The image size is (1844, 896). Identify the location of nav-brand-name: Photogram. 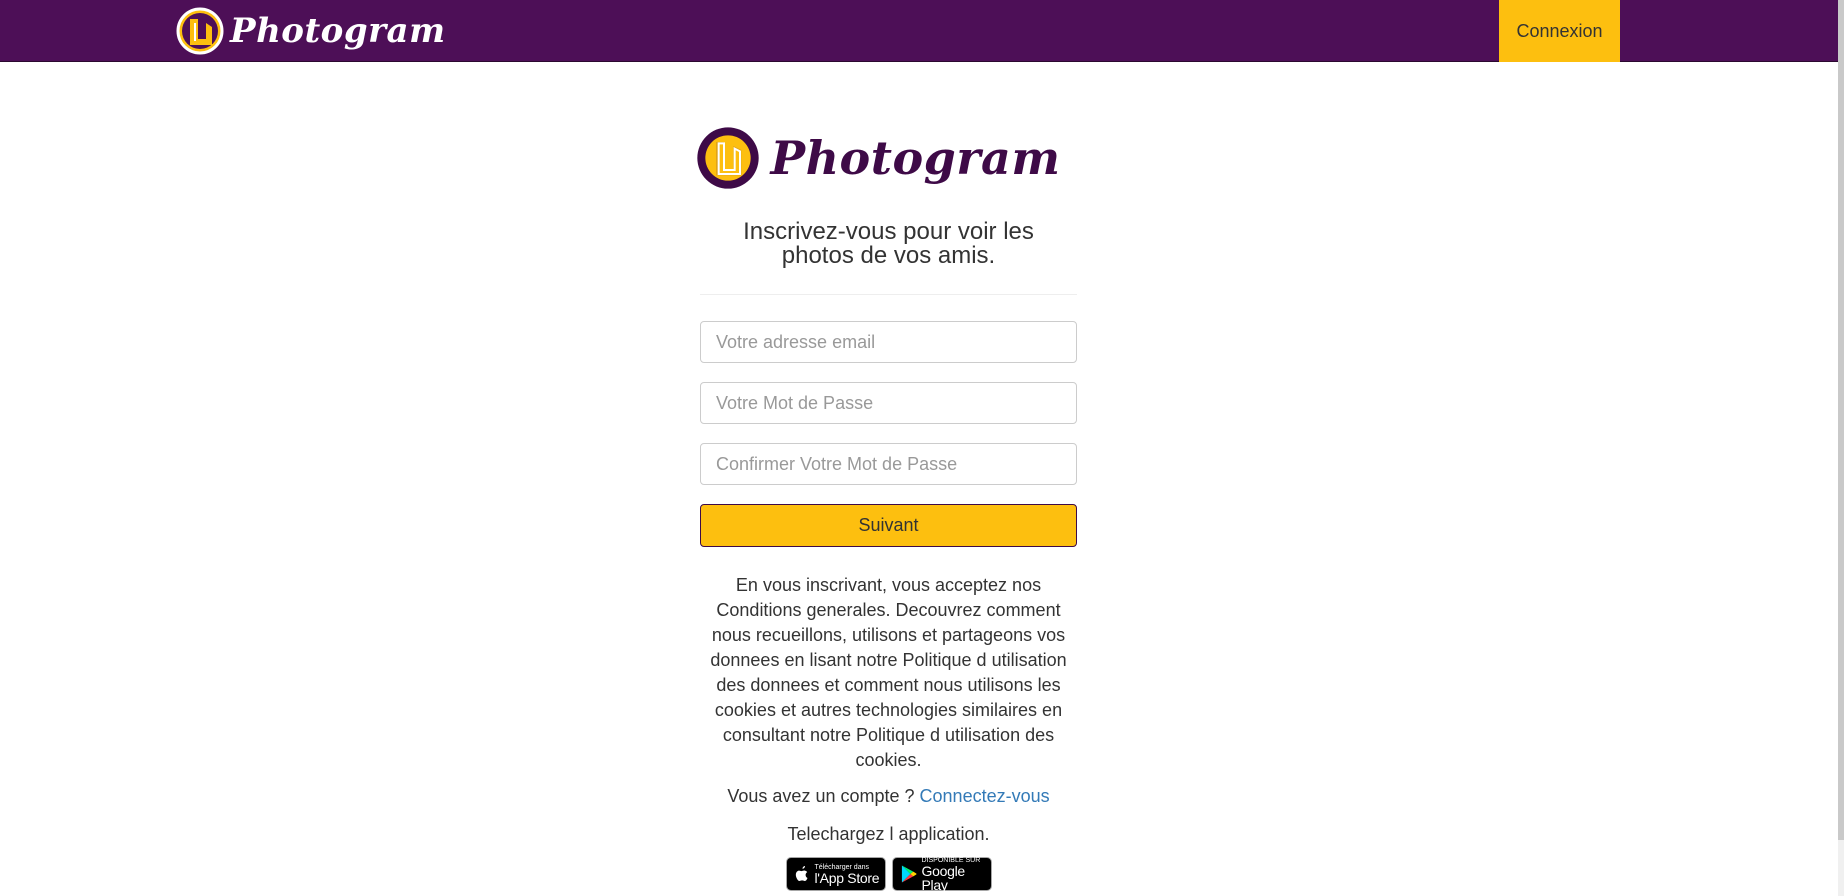
(338, 31).